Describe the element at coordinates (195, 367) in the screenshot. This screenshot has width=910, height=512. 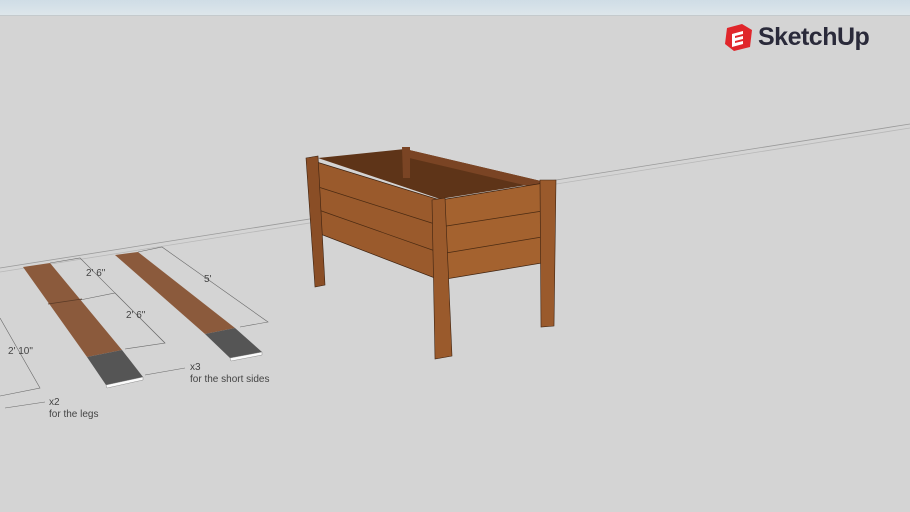
I see `annotation-count: x3` at that location.